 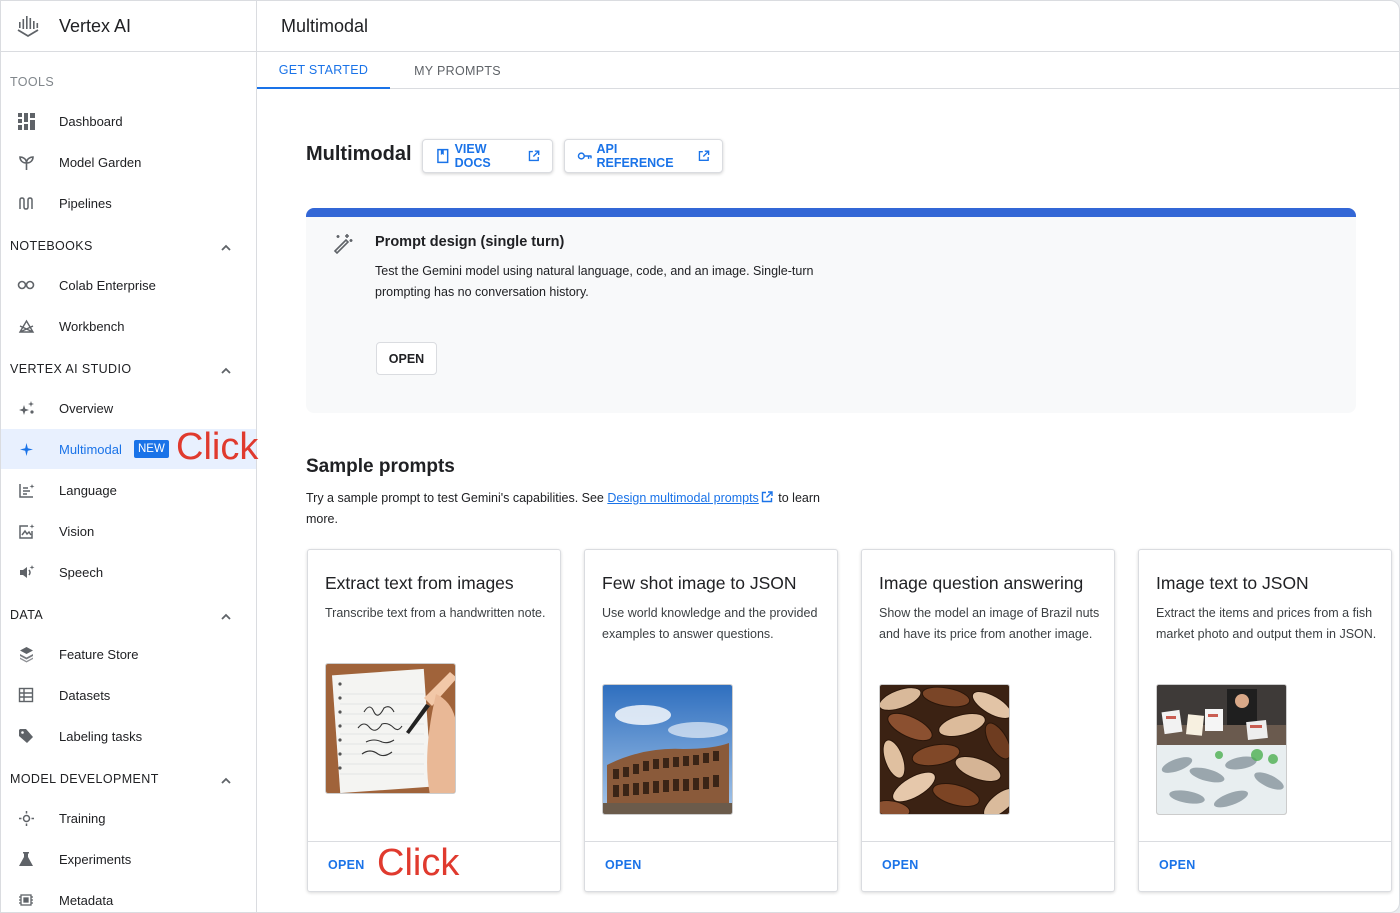 What do you see at coordinates (128, 326) in the screenshot?
I see `sidebar-item-workbench: Workbench` at bounding box center [128, 326].